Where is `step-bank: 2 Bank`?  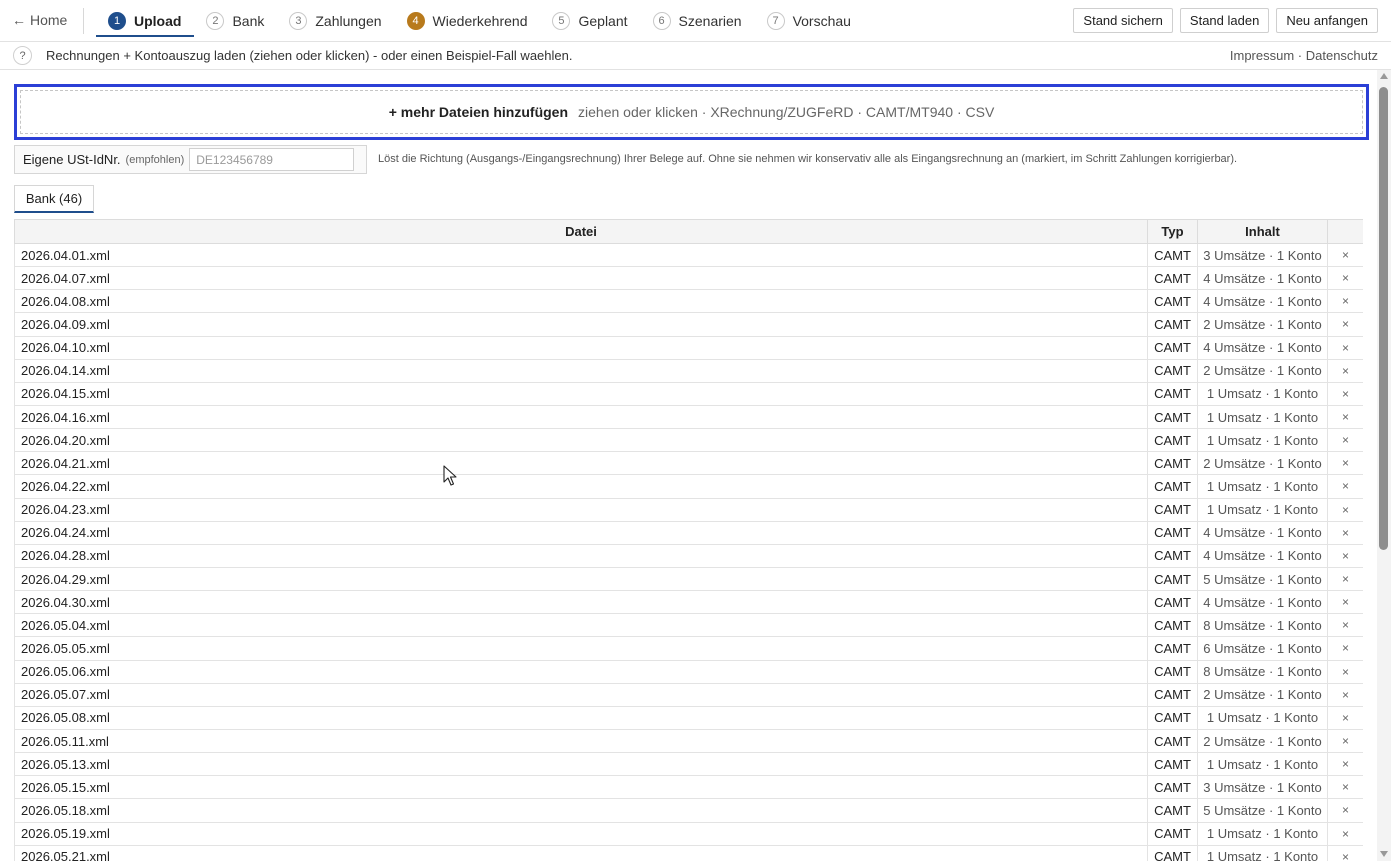
step-bank: 2 Bank is located at coordinates (235, 21).